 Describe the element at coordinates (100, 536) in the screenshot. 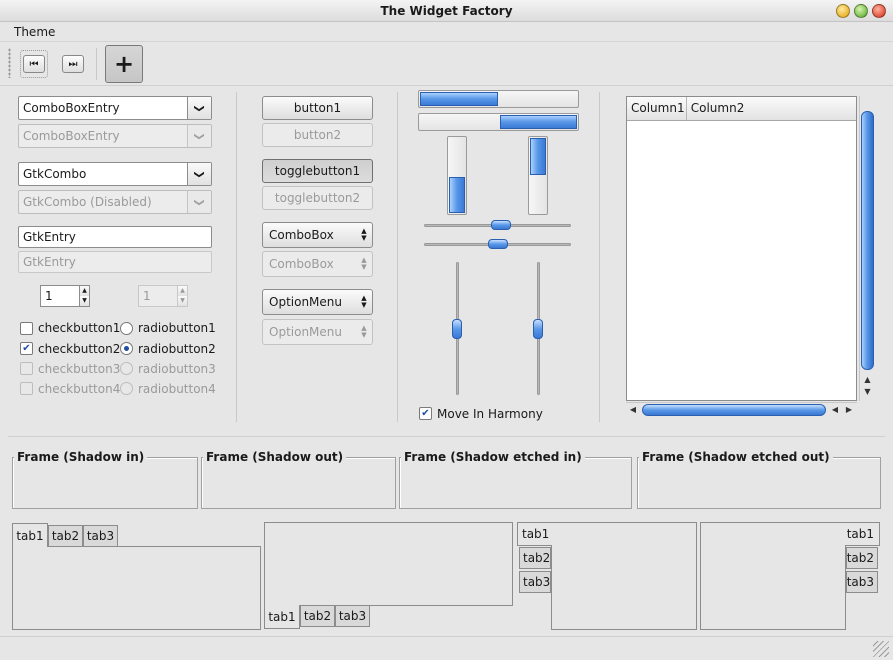

I see `notebook-top-tab3: tab3` at that location.